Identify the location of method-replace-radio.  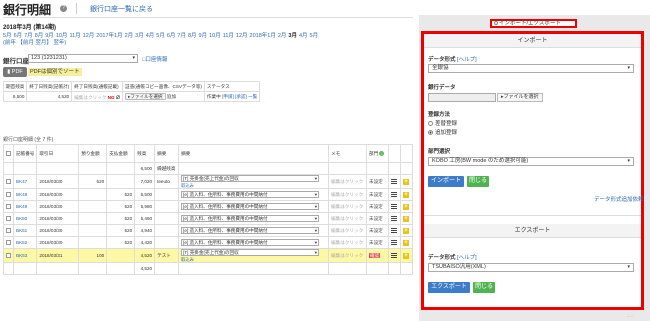
(430, 124).